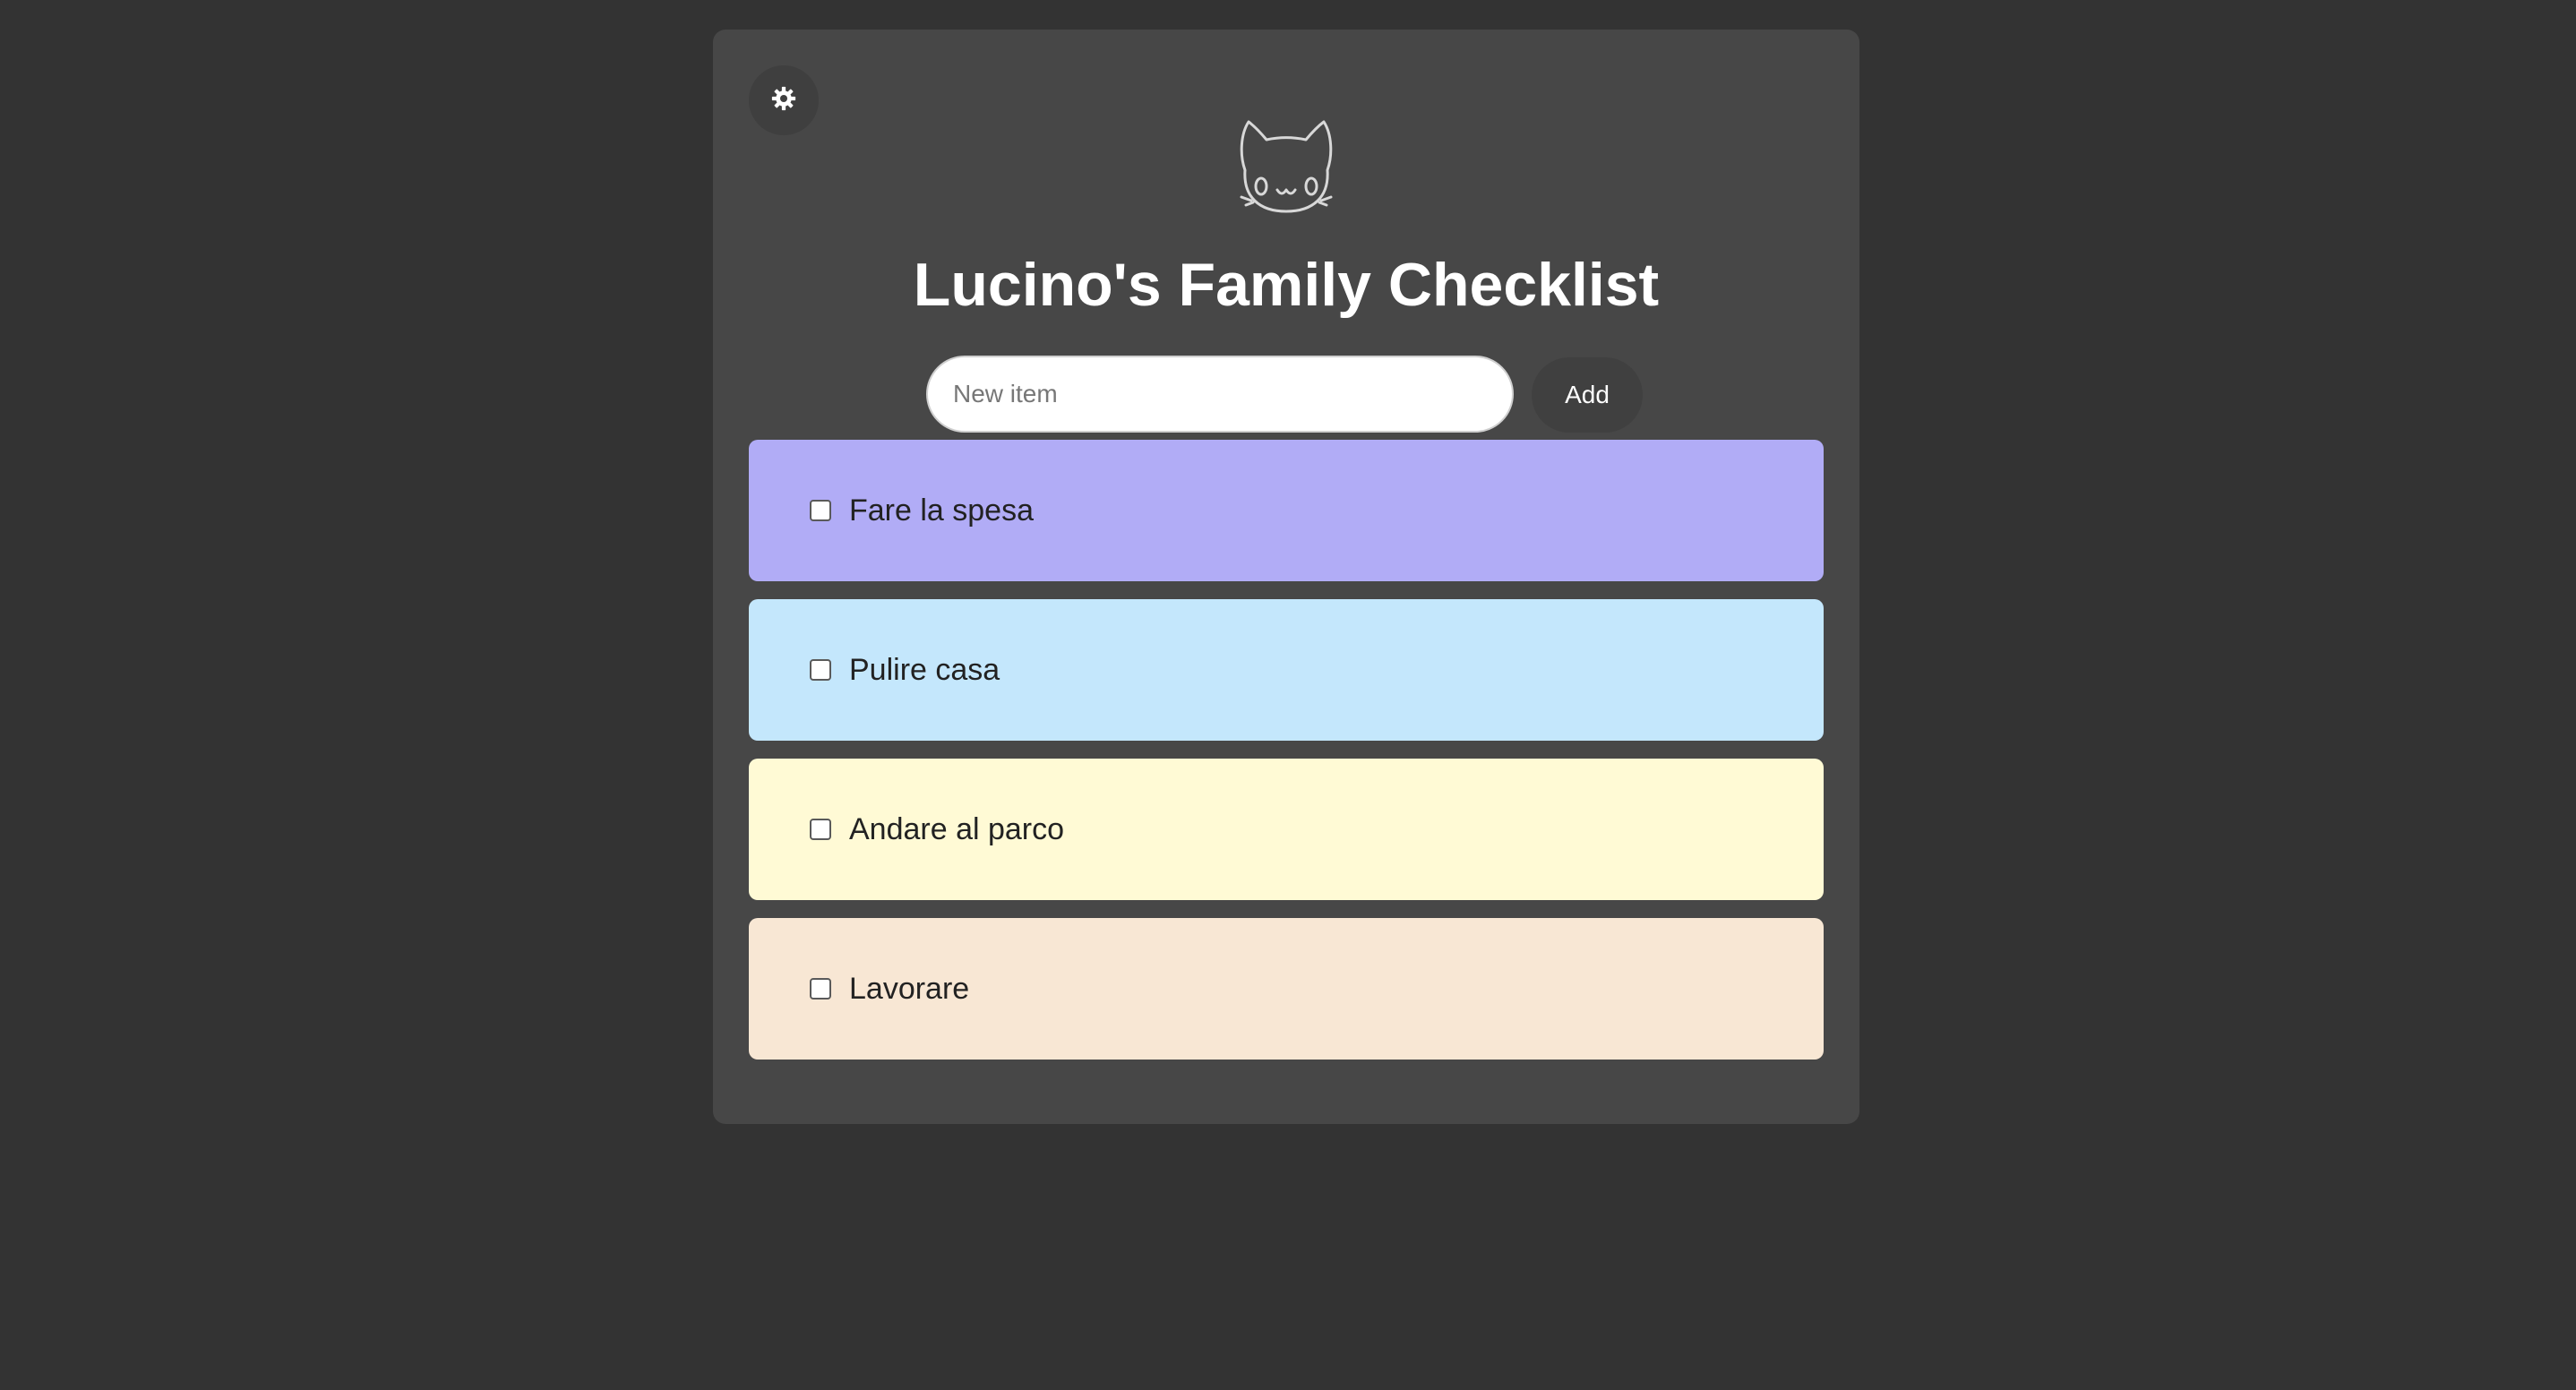 The image size is (2576, 1390). Describe the element at coordinates (1286, 830) in the screenshot. I see `list-item: Andare al parco` at that location.